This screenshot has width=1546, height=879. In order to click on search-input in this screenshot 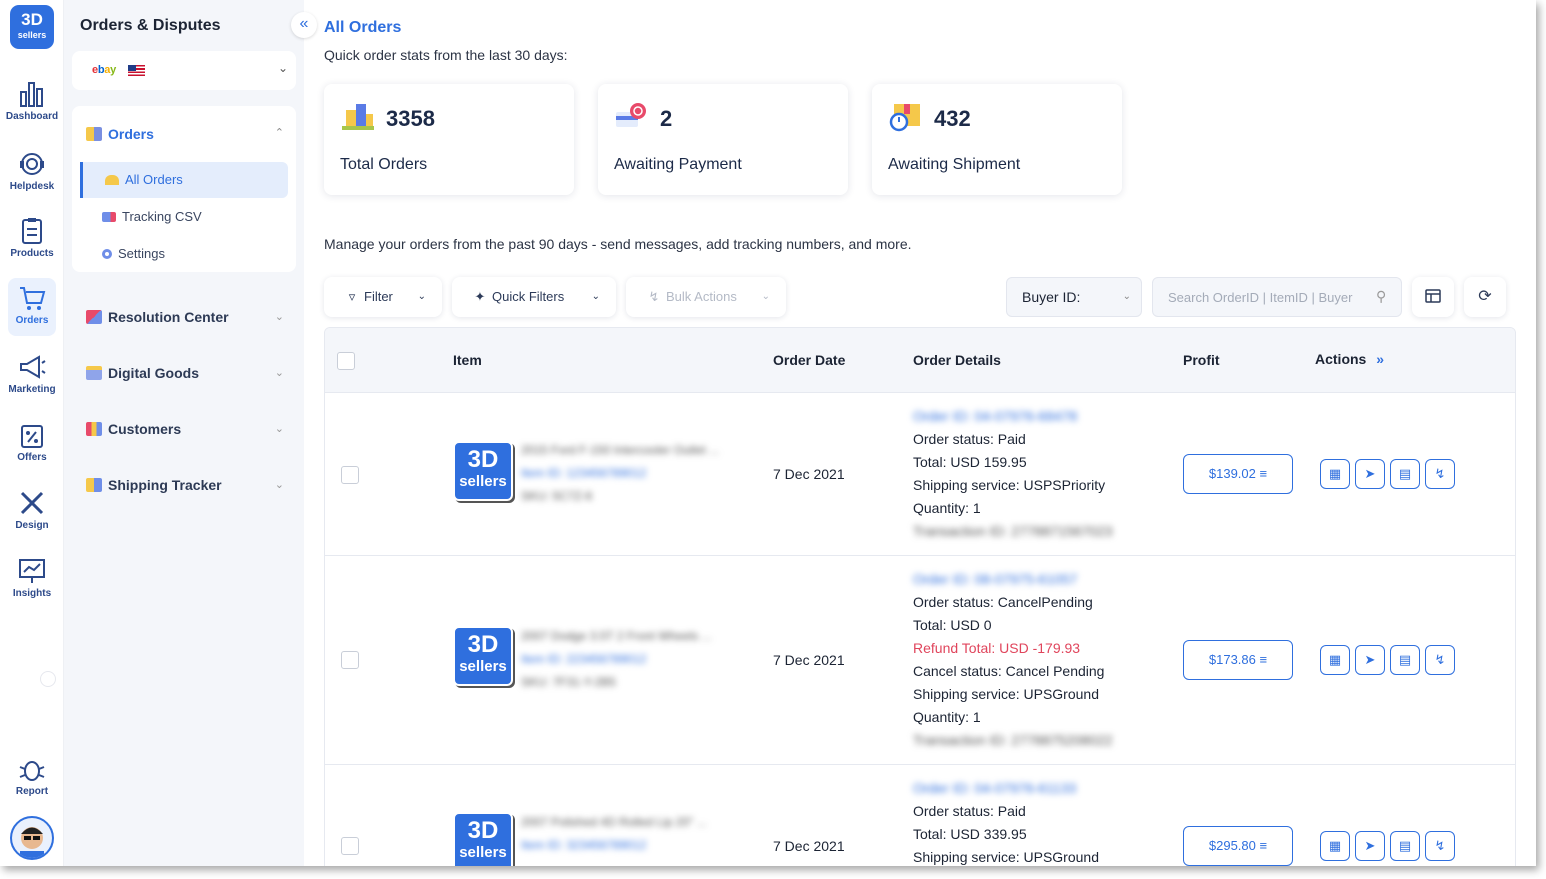, I will do `click(1277, 297)`.